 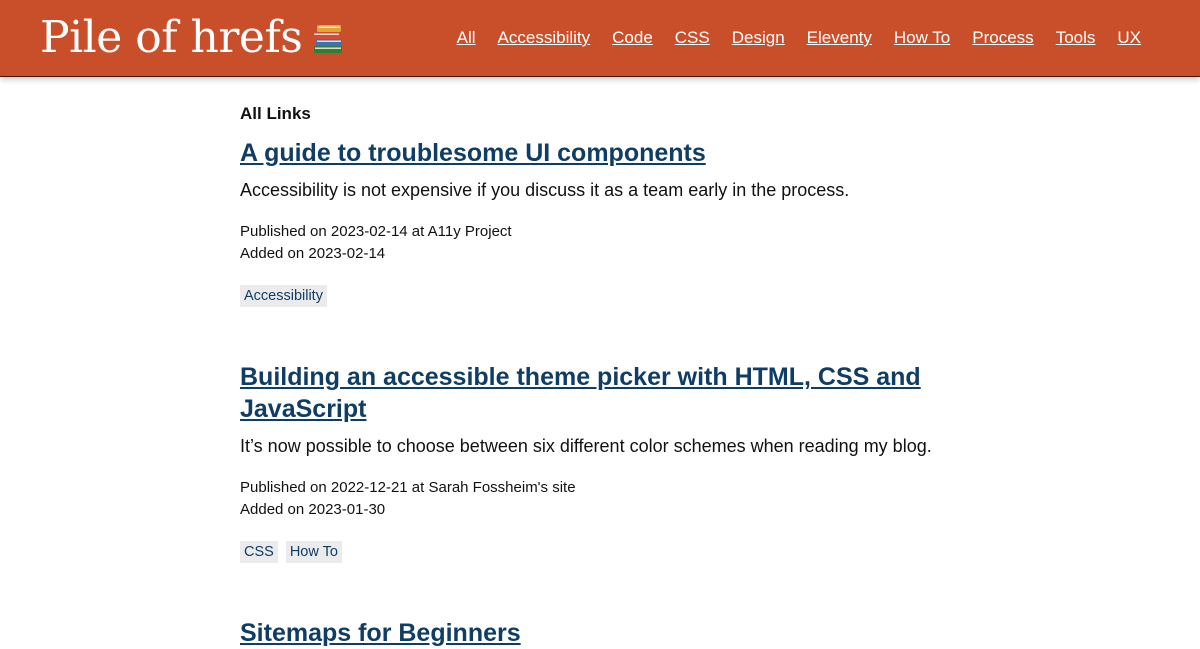 What do you see at coordinates (466, 38) in the screenshot?
I see `nav-link-all: All` at bounding box center [466, 38].